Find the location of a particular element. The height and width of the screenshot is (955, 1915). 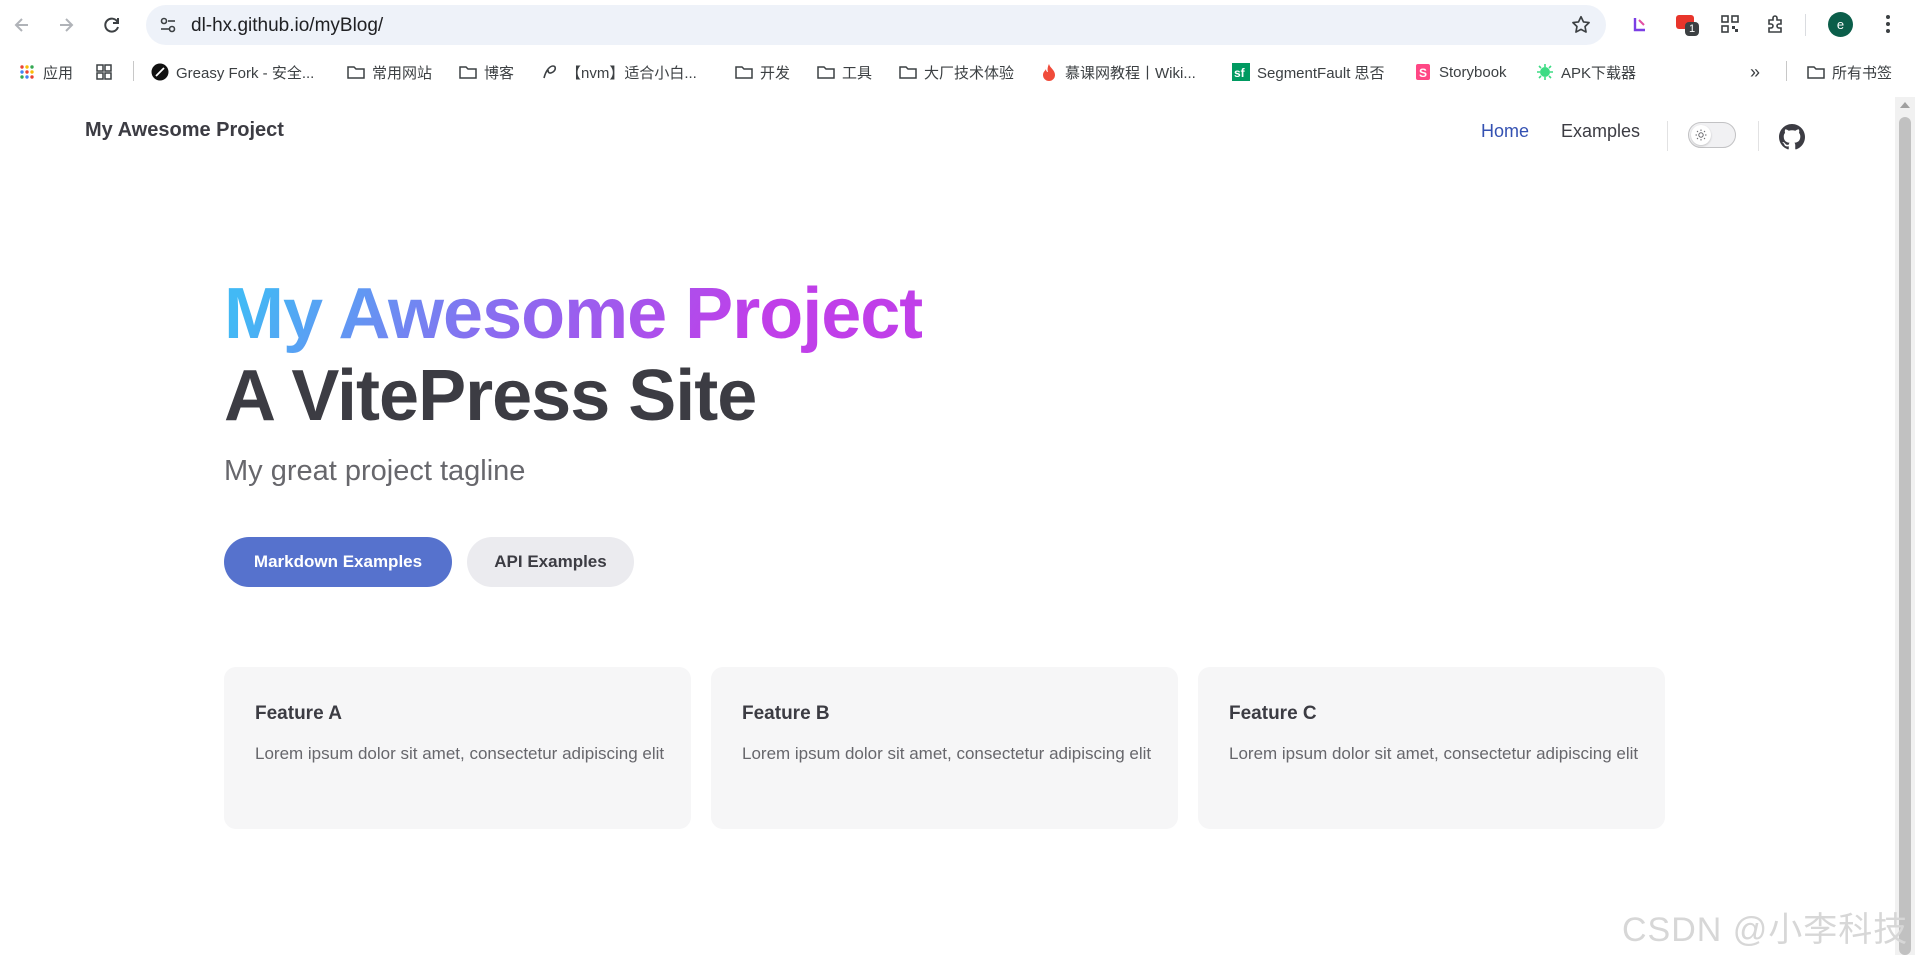

nav-link-home: Home is located at coordinates (1505, 131).